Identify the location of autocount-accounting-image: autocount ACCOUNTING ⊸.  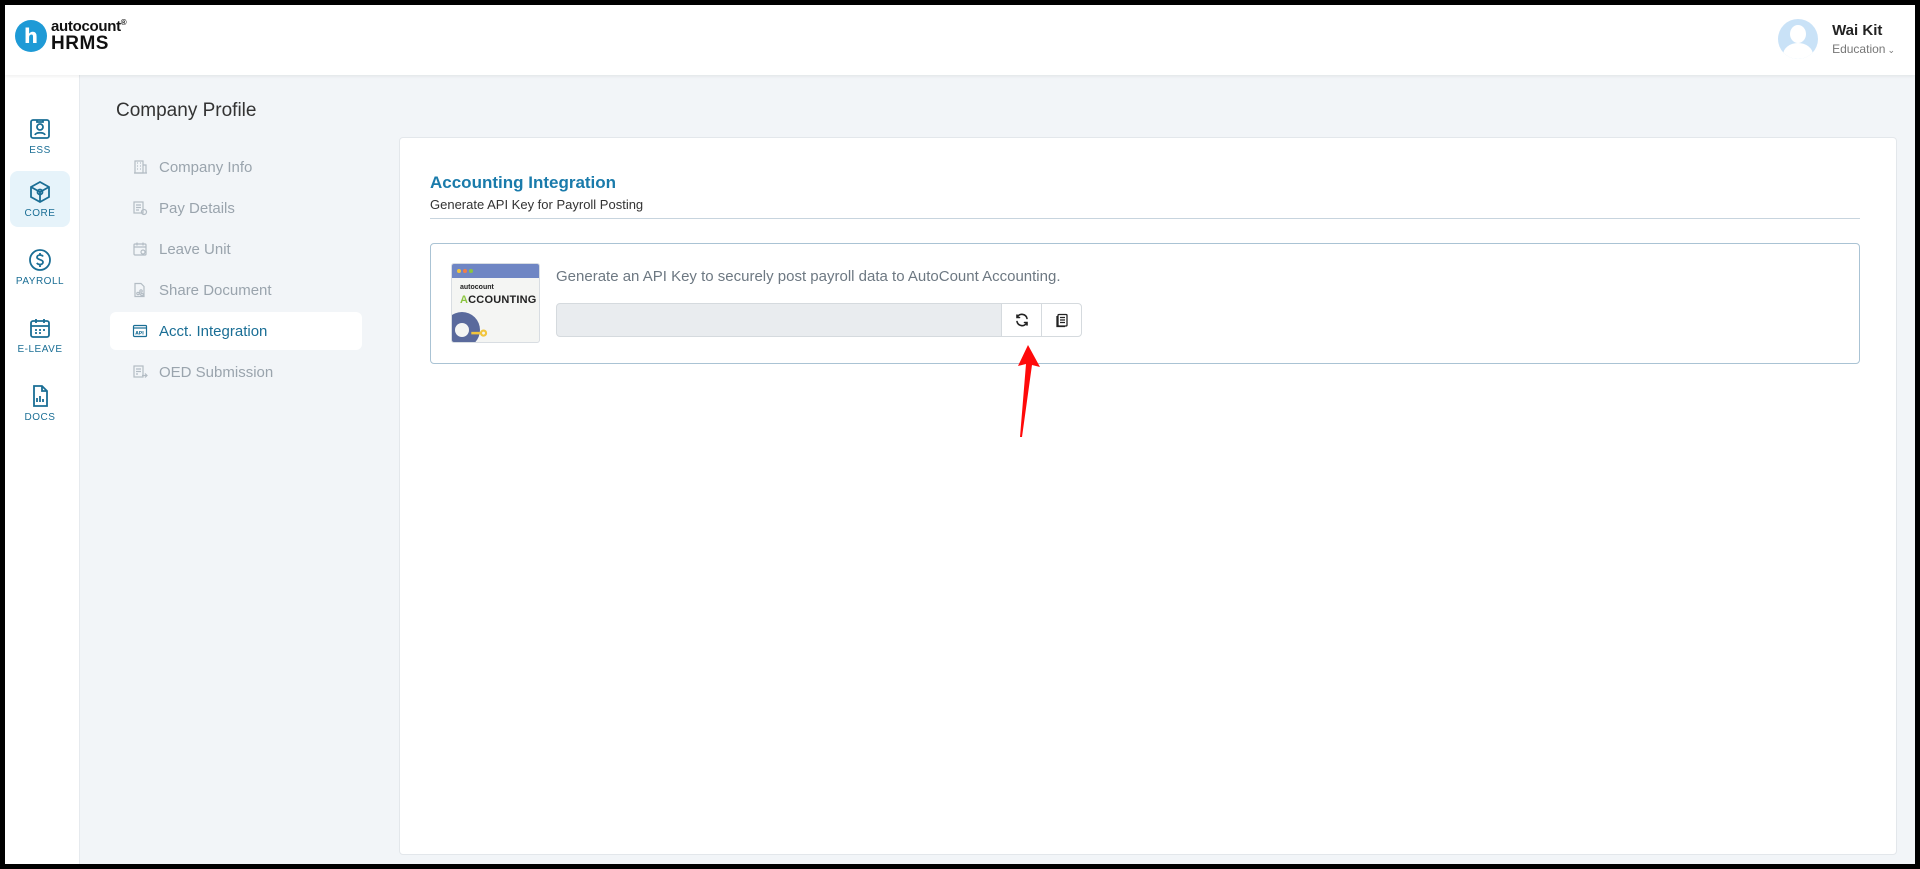
(495, 303).